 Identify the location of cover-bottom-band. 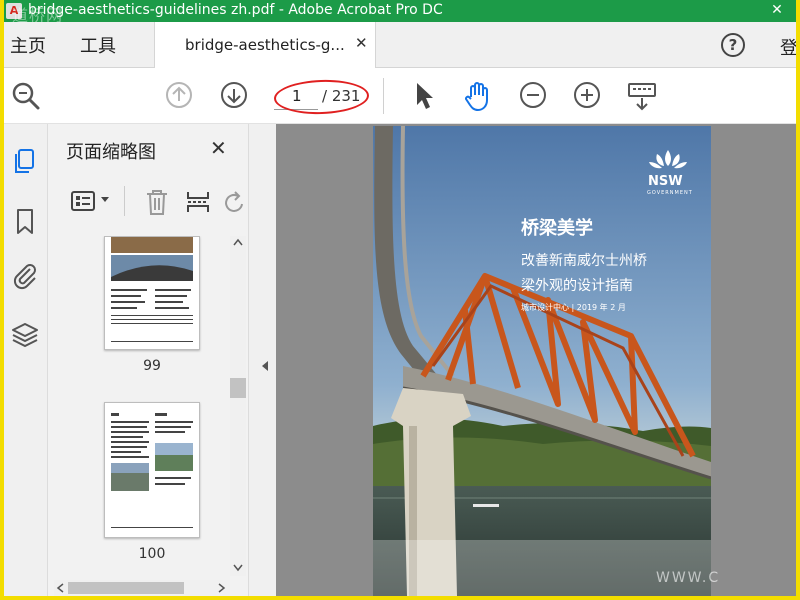
(542, 568).